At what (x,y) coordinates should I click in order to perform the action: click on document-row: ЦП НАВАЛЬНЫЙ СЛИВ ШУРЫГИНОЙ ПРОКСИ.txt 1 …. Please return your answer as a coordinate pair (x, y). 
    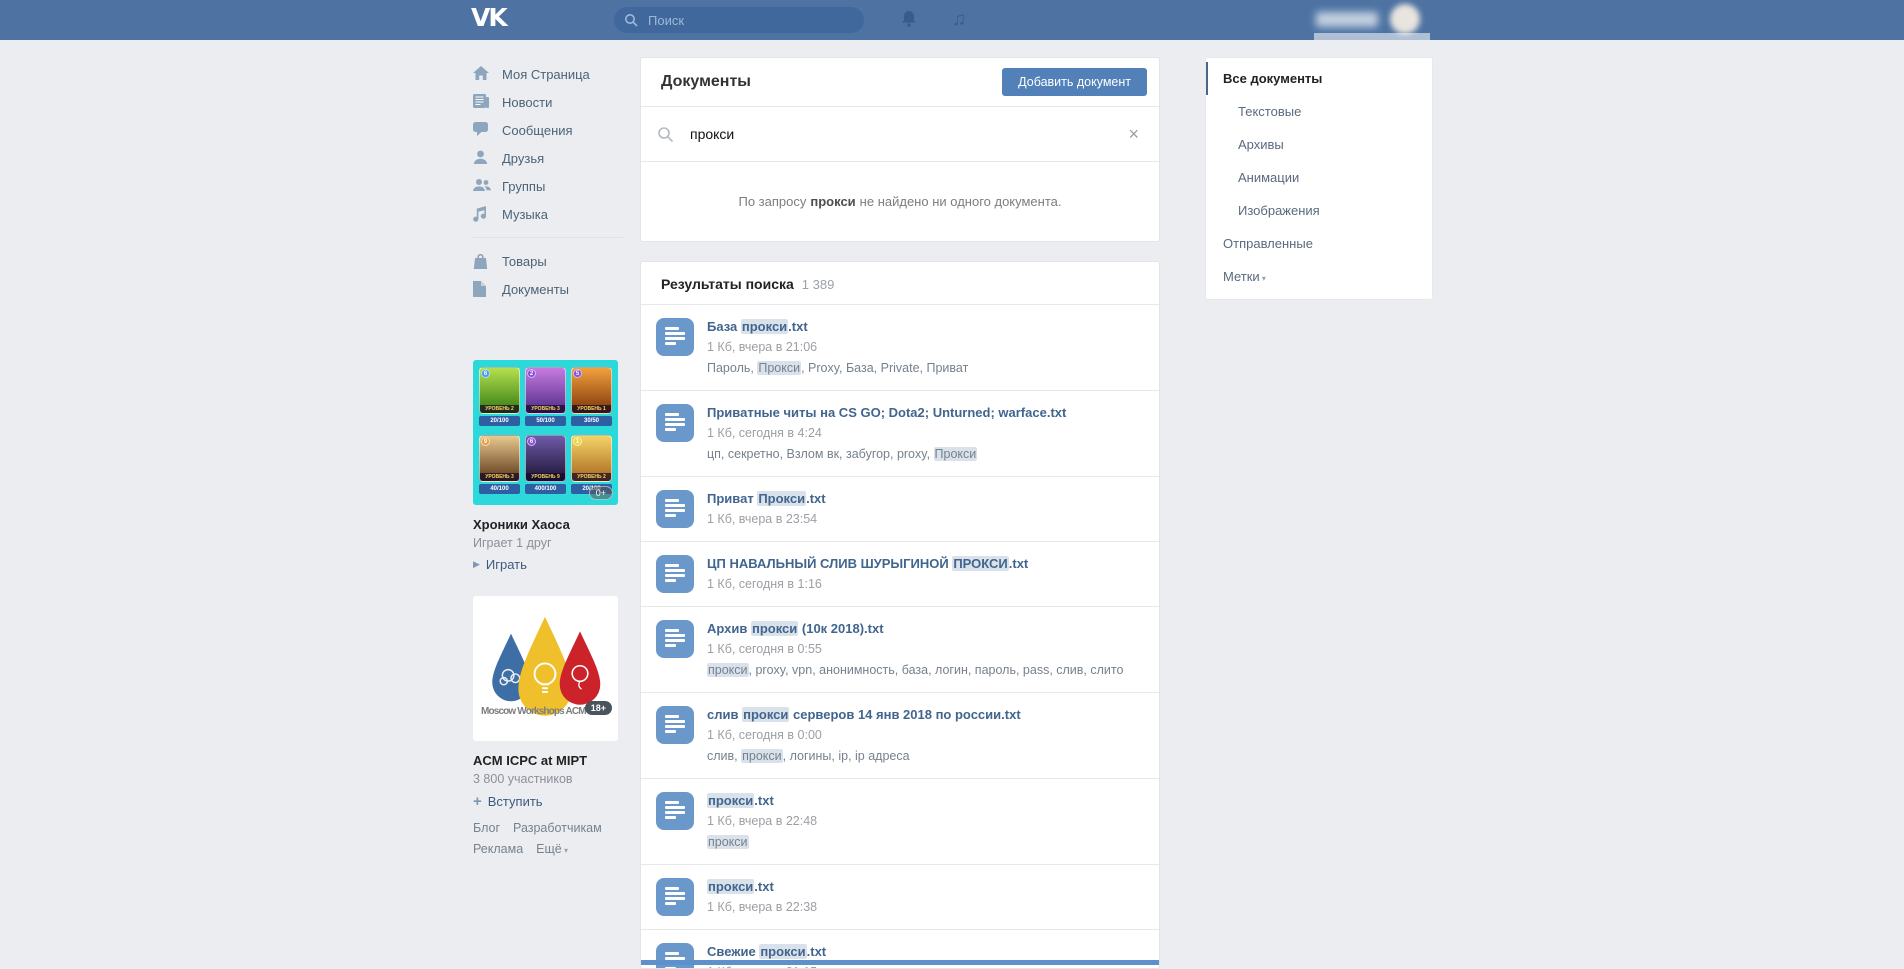
    Looking at the image, I should click on (900, 574).